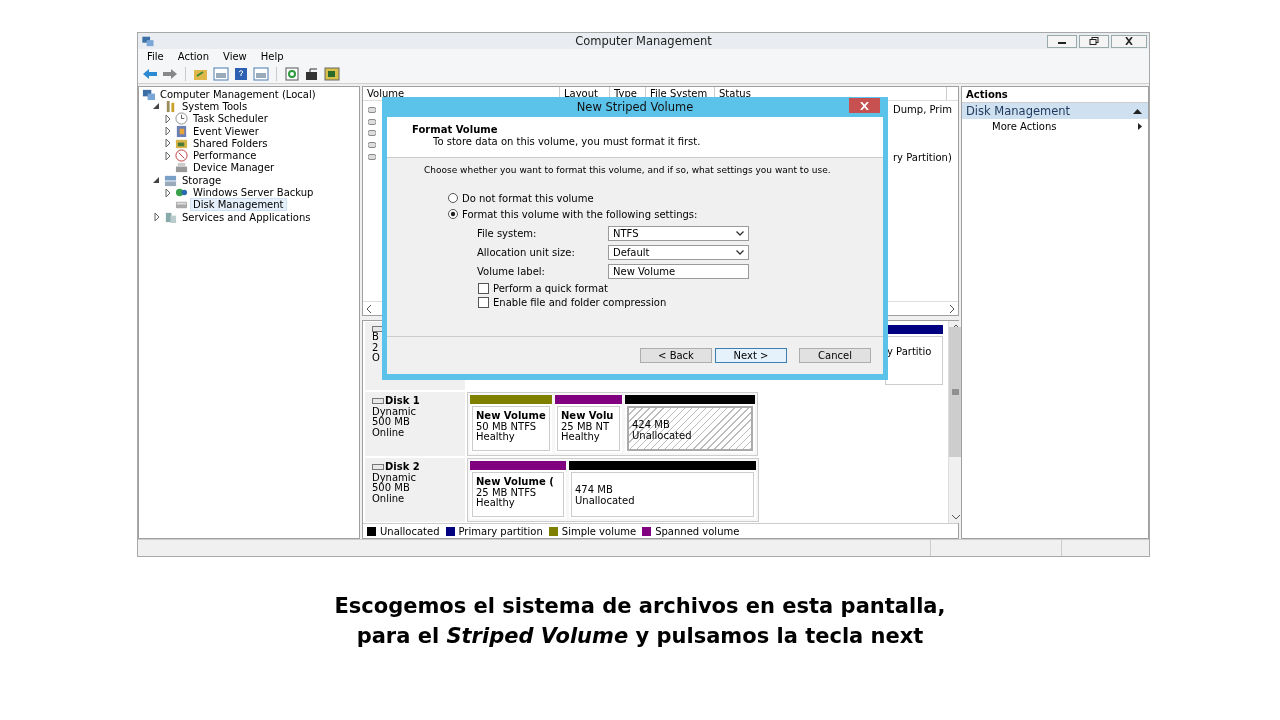 The image size is (1280, 720). I want to click on forward-arrow-icon, so click(170, 73).